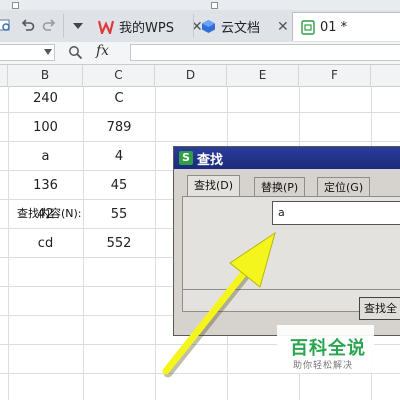 The width and height of the screenshot is (400, 400). I want to click on tab-bar: 我的WPS ✕ 云文档 ✕ 01 *, so click(200, 21).